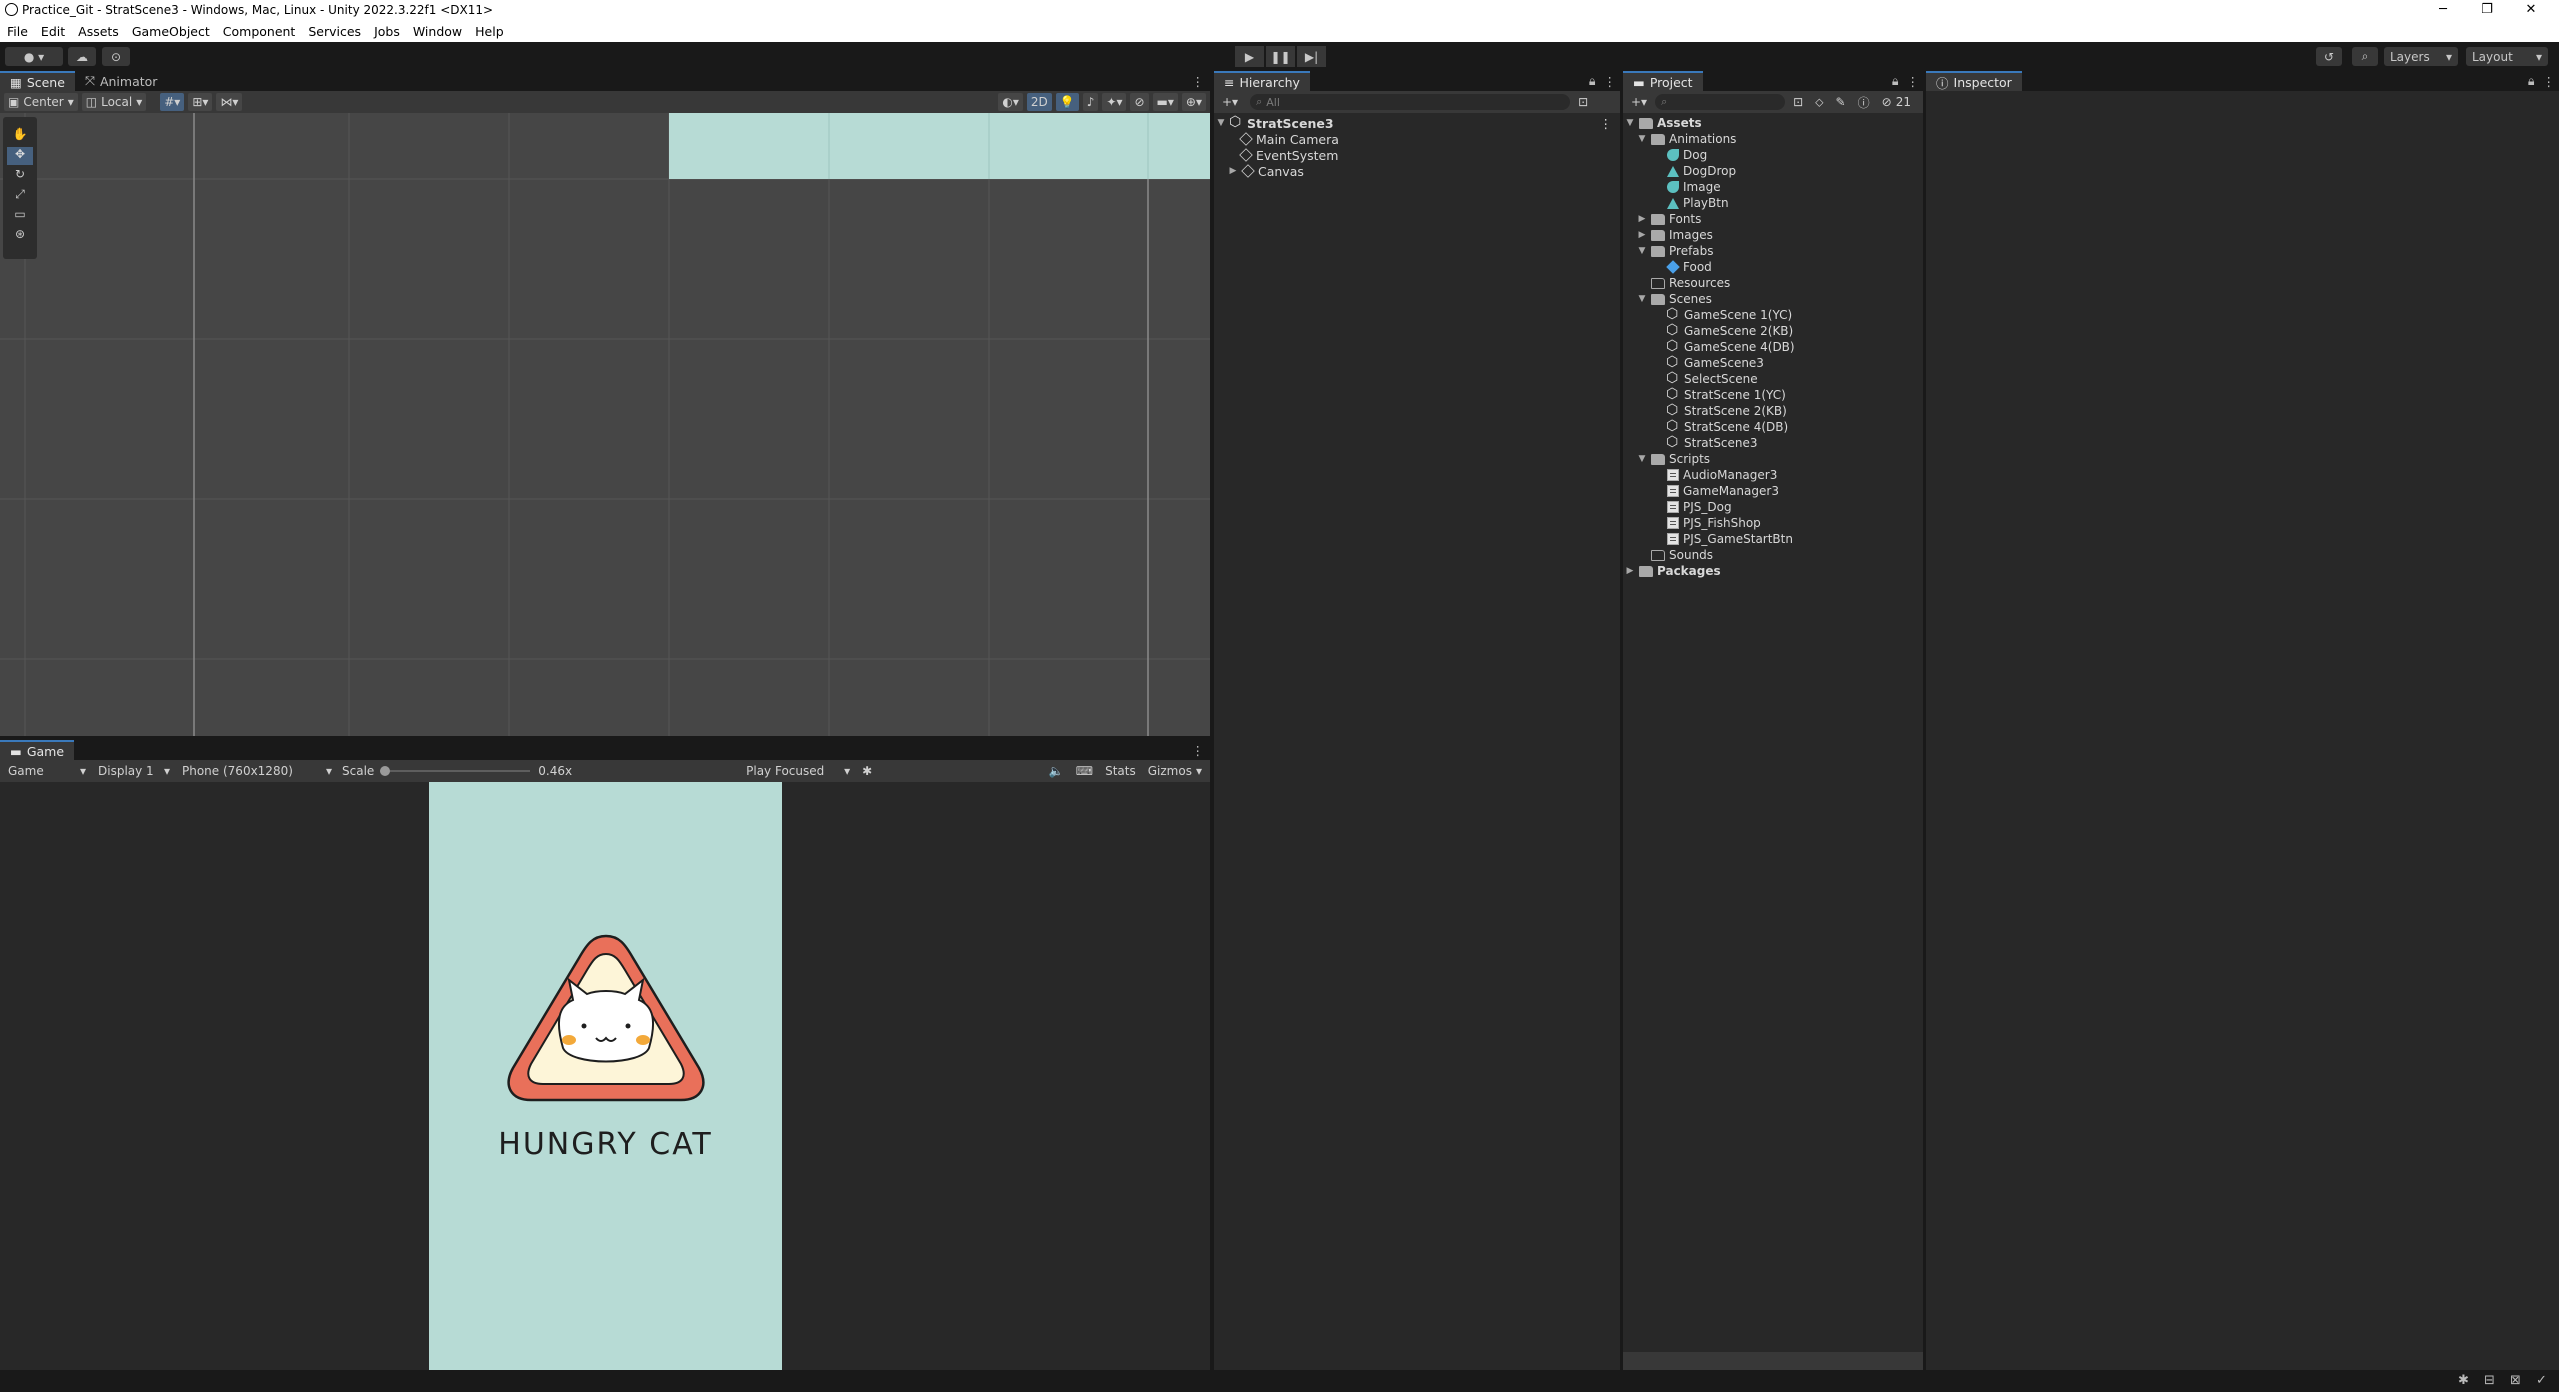 The width and height of the screenshot is (2559, 1392). Describe the element at coordinates (2443, 10) in the screenshot. I see `minimize-button: ─` at that location.